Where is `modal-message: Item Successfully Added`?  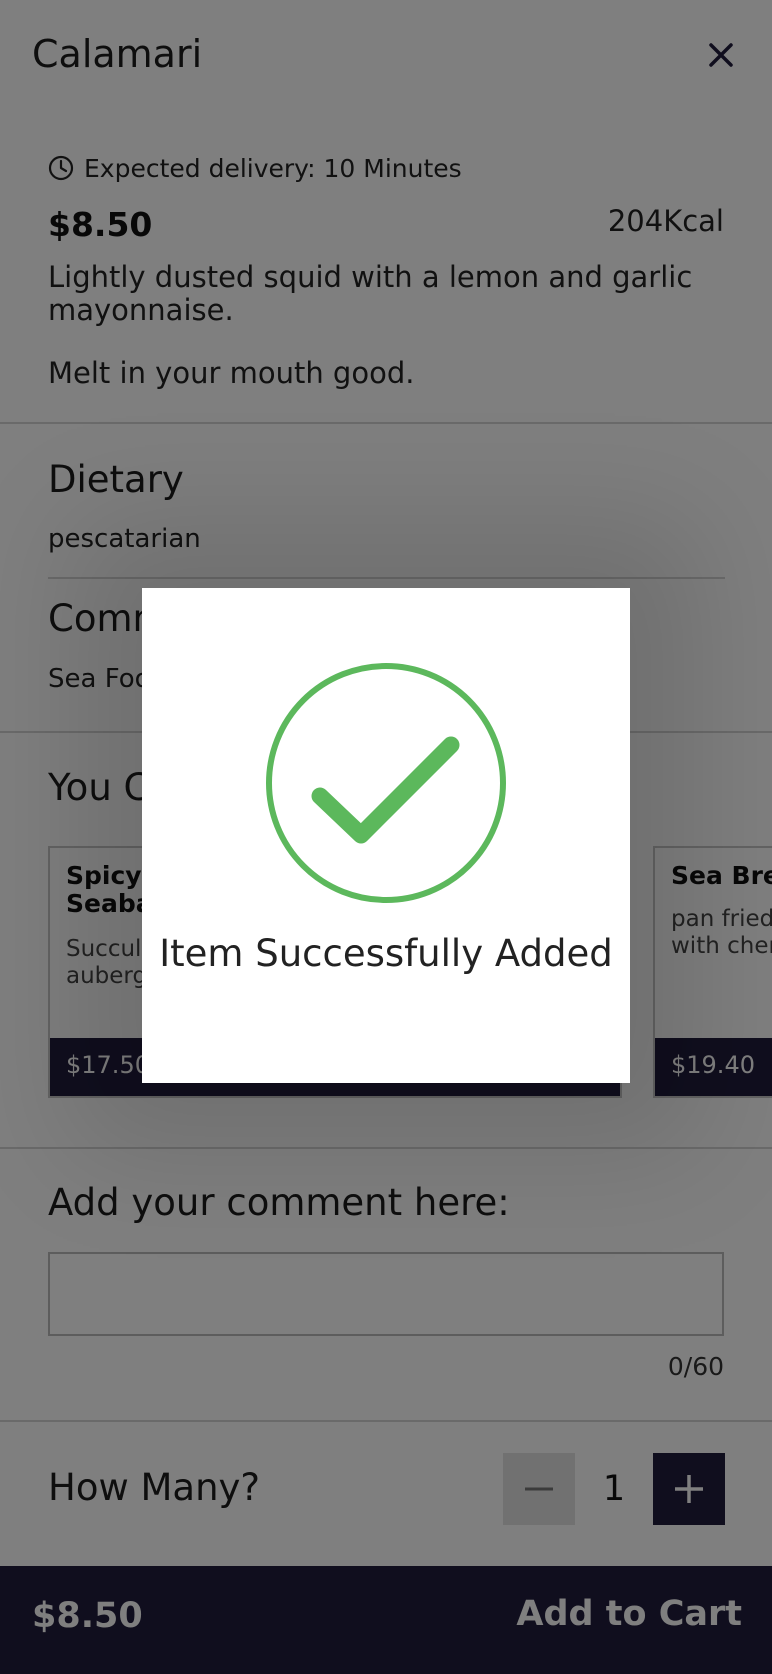
modal-message: Item Successfully Added is located at coordinates (386, 953).